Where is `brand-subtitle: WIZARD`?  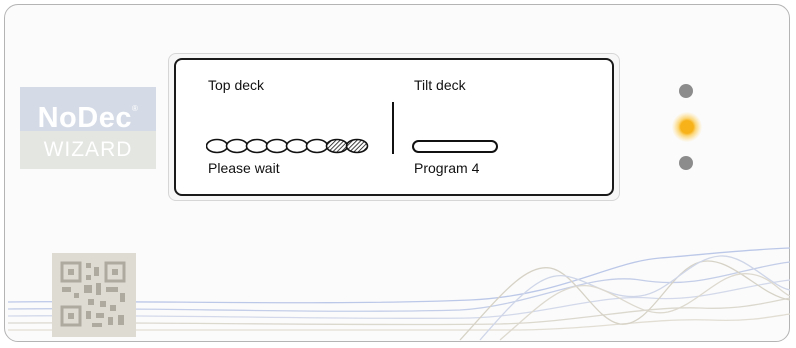 brand-subtitle: WIZARD is located at coordinates (88, 150).